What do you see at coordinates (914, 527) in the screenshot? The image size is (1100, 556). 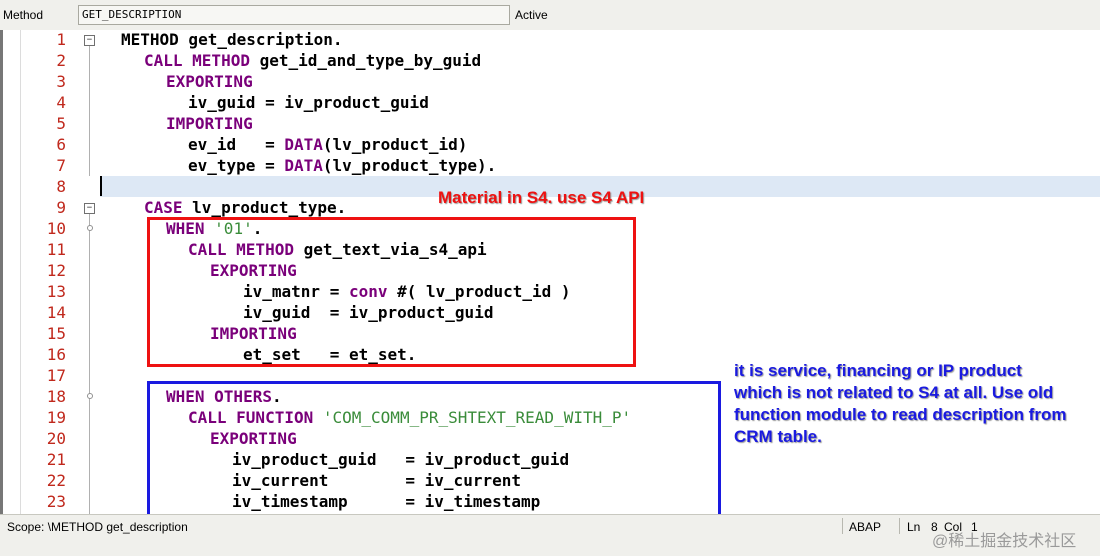 I see `line-label: Ln` at bounding box center [914, 527].